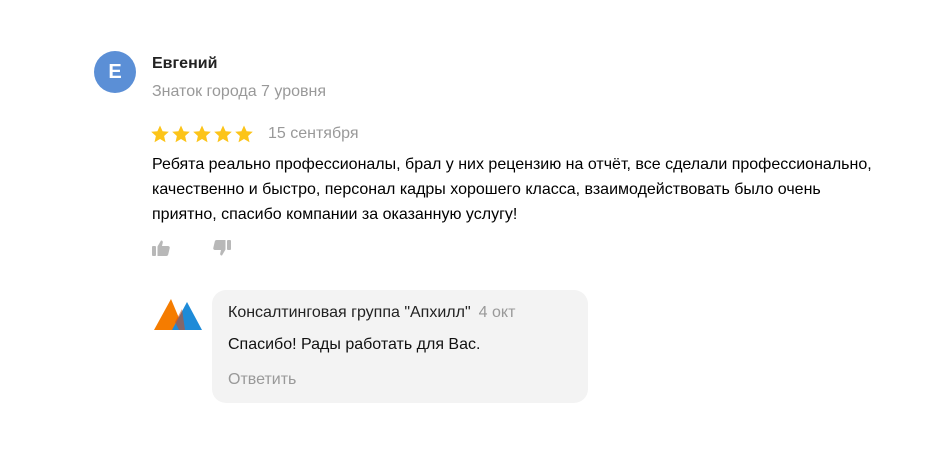 Image resolution: width=952 pixels, height=474 pixels. I want to click on author-avatar: Е, so click(115, 72).